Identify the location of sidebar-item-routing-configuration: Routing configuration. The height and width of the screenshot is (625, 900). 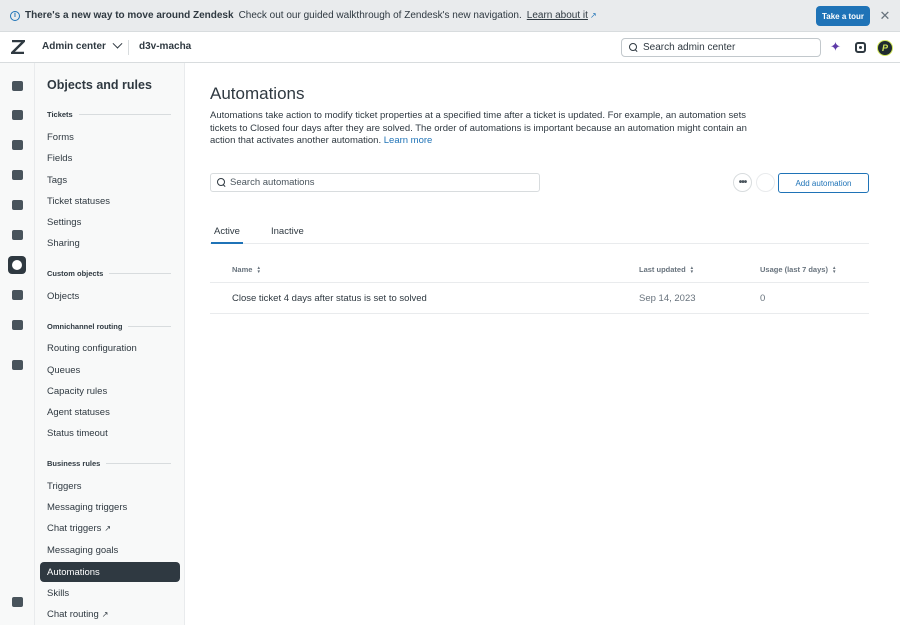
(110, 348).